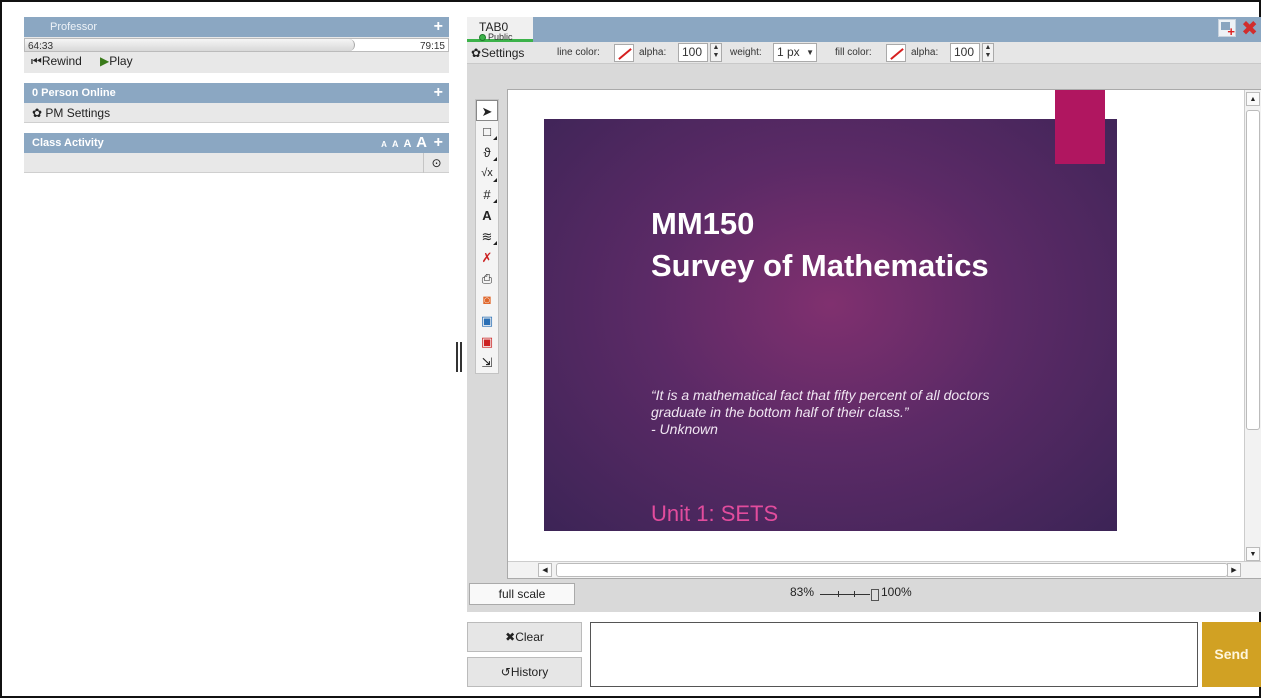 The image size is (1261, 698). I want to click on weight-select: 1 px ▼, so click(795, 52).